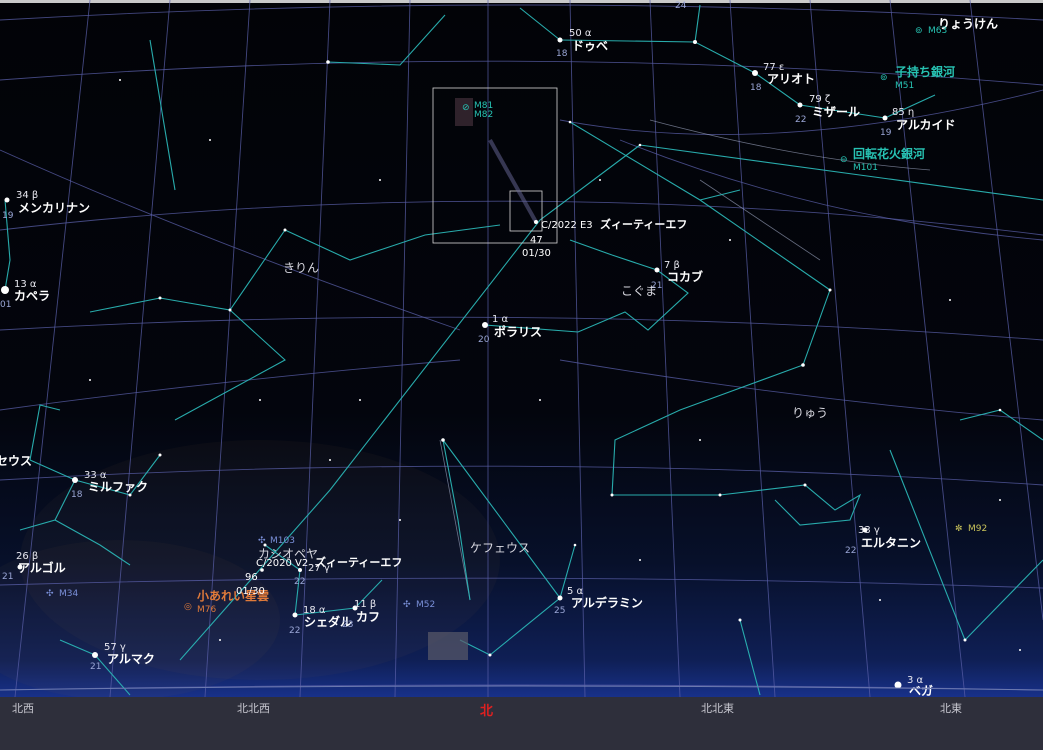  What do you see at coordinates (448, 646) in the screenshot?
I see `cepheus-nebula-image` at bounding box center [448, 646].